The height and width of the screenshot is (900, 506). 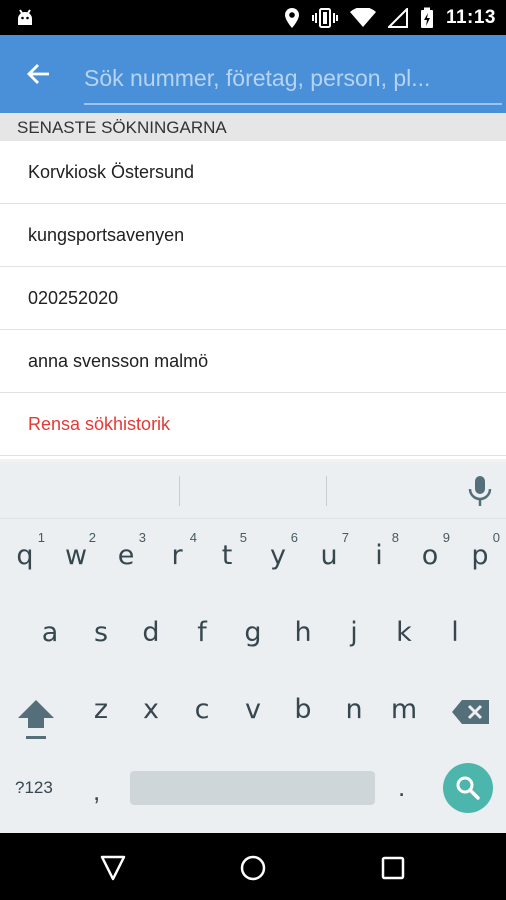 I want to click on key-z: z, so click(x=101, y=711).